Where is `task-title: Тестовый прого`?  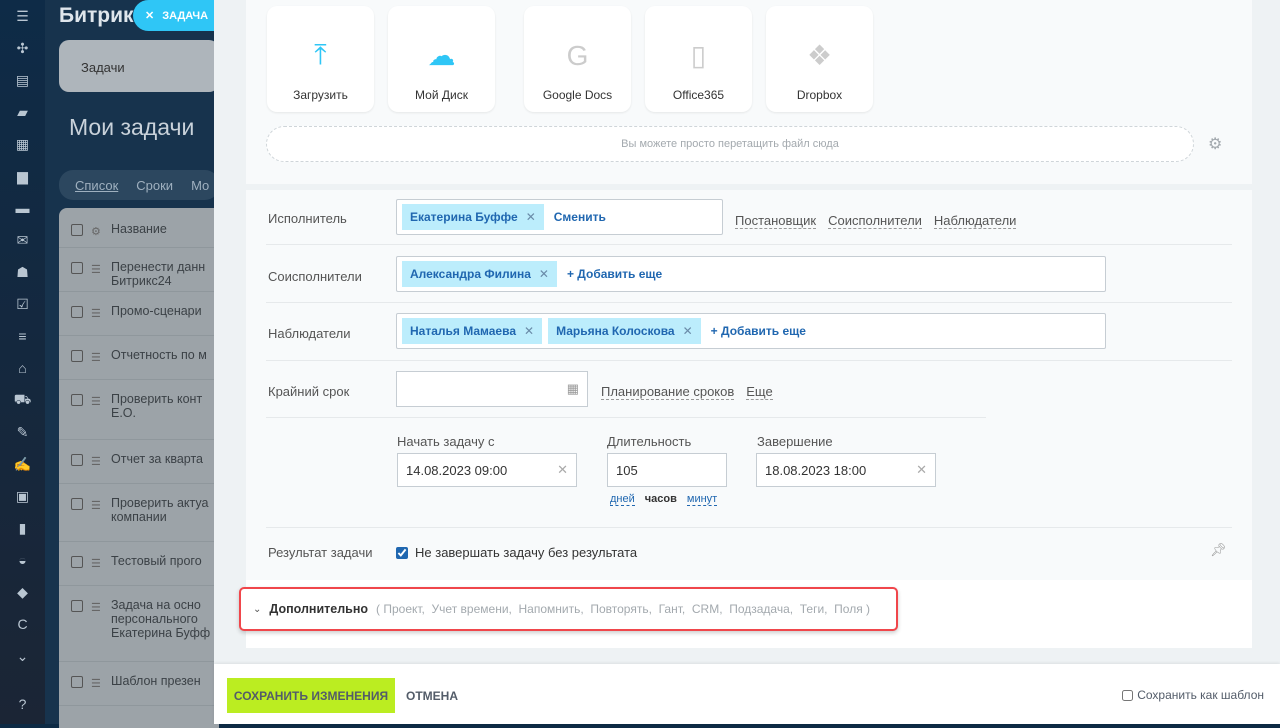 task-title: Тестовый прого is located at coordinates (156, 561).